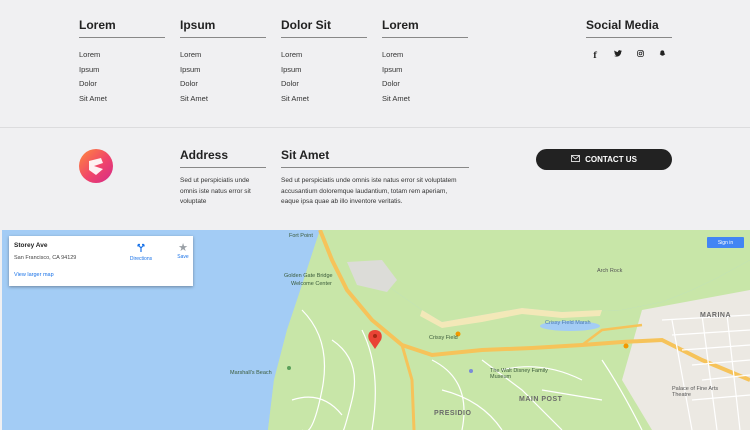 Image resolution: width=750 pixels, height=430 pixels. What do you see at coordinates (541, 399) in the screenshot?
I see `map-label-main-post: MAIN POST` at bounding box center [541, 399].